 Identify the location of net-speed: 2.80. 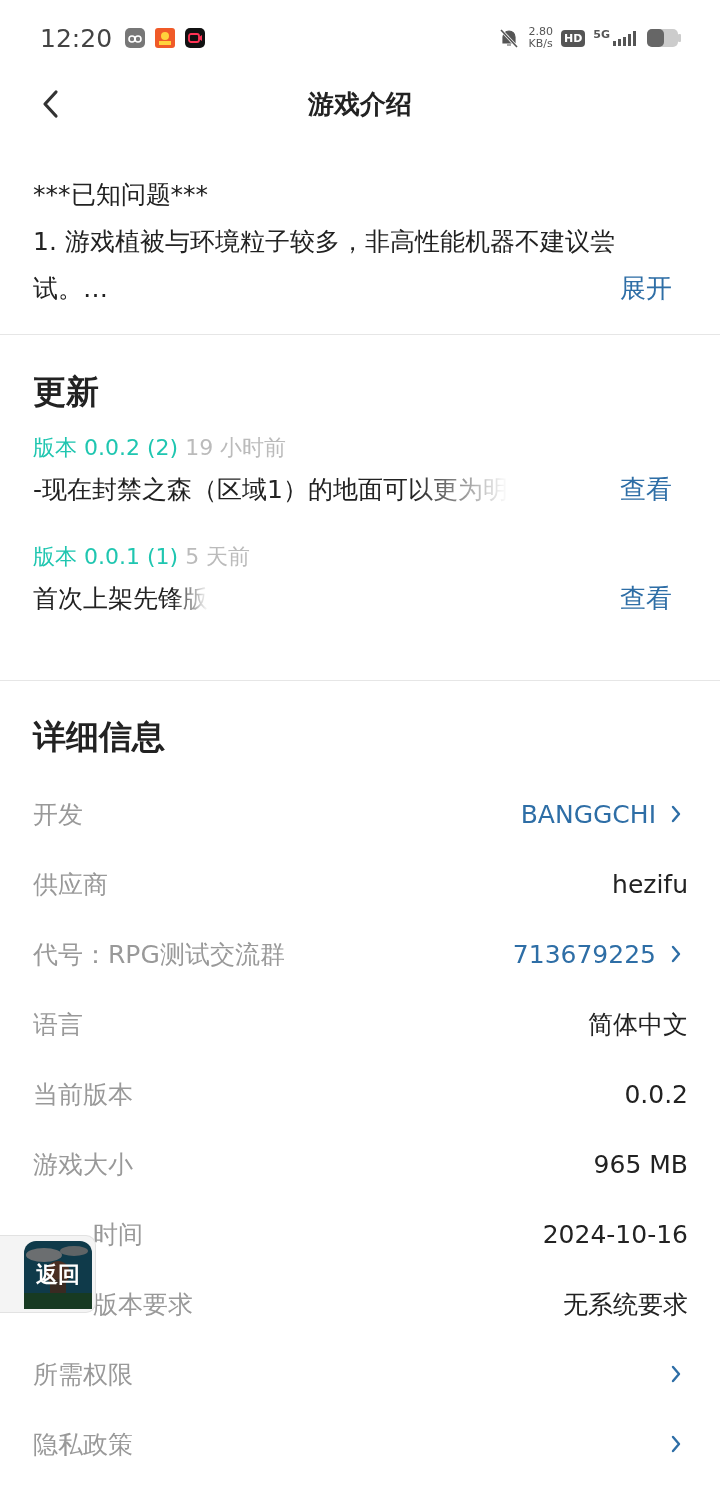
(540, 32).